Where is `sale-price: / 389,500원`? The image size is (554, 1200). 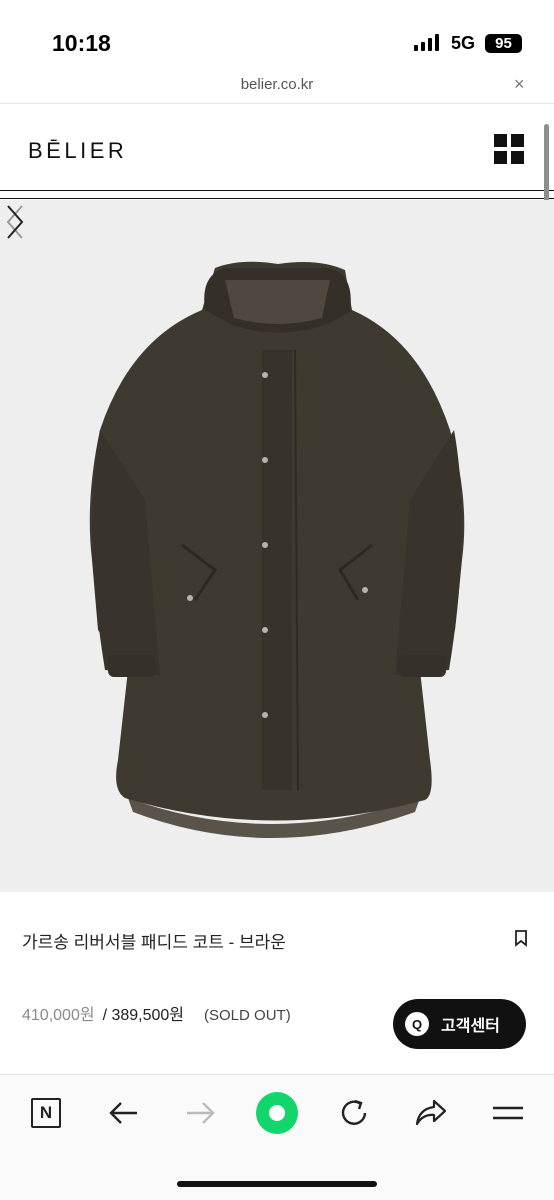
sale-price: / 389,500원 is located at coordinates (143, 1015).